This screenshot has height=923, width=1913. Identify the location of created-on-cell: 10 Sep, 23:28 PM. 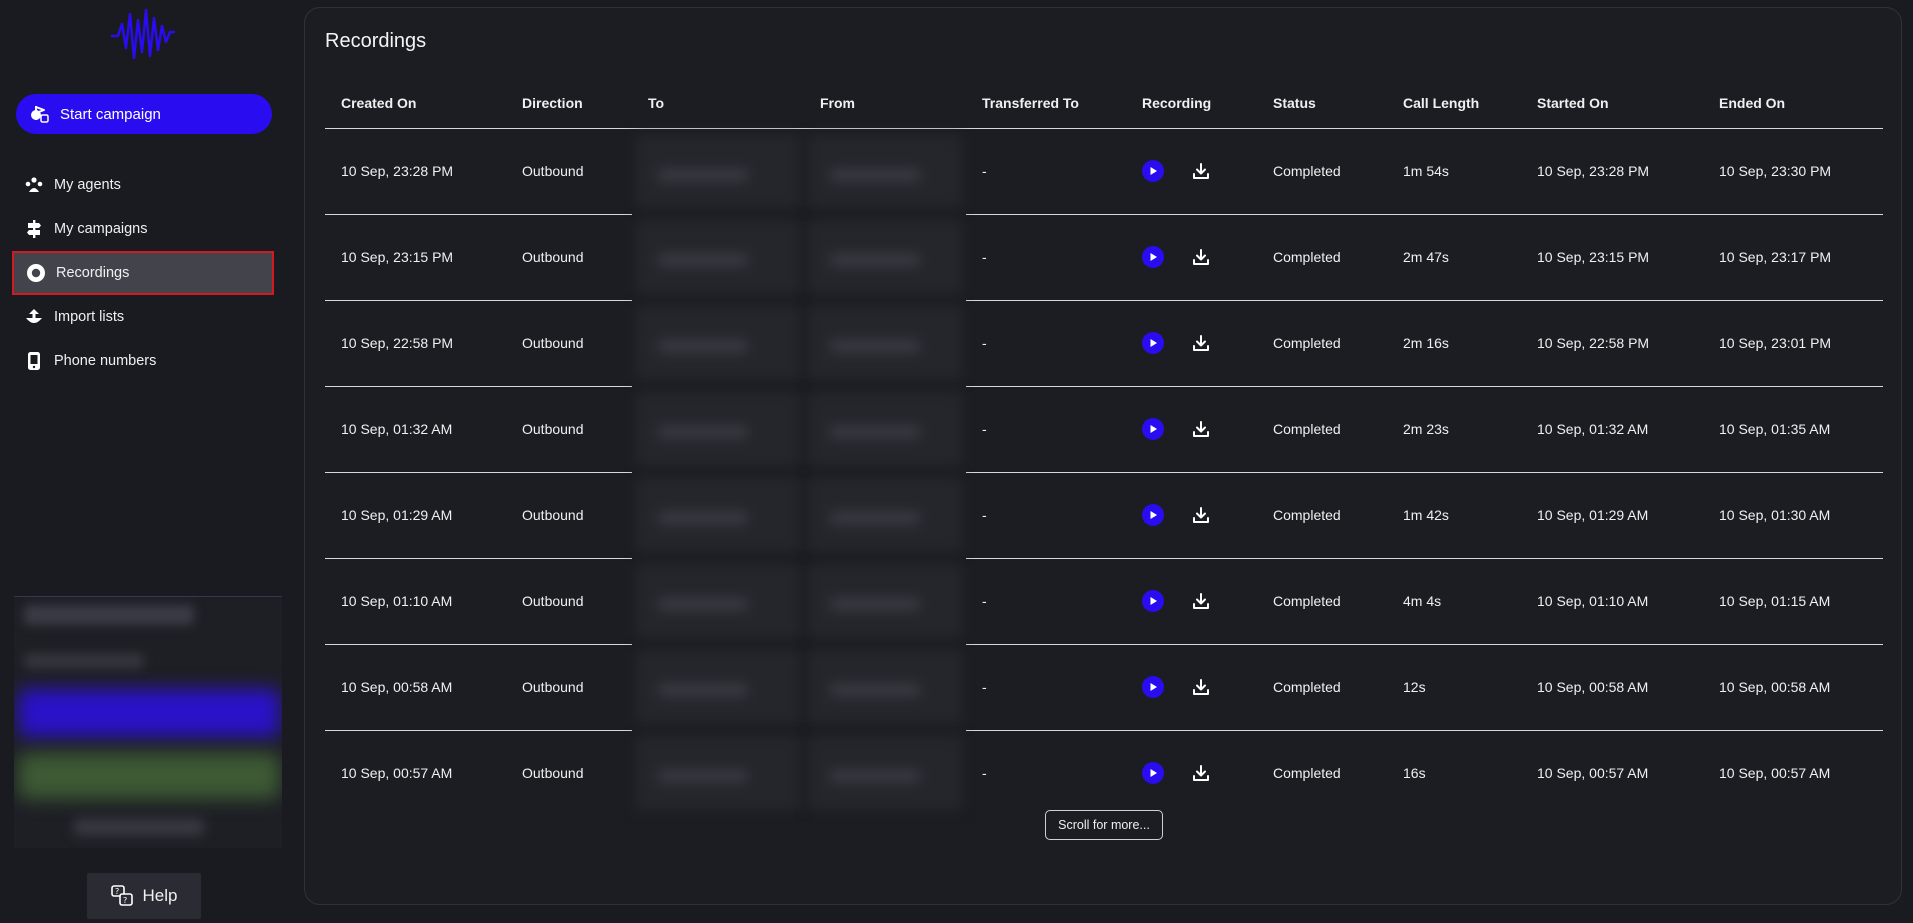
(415, 171).